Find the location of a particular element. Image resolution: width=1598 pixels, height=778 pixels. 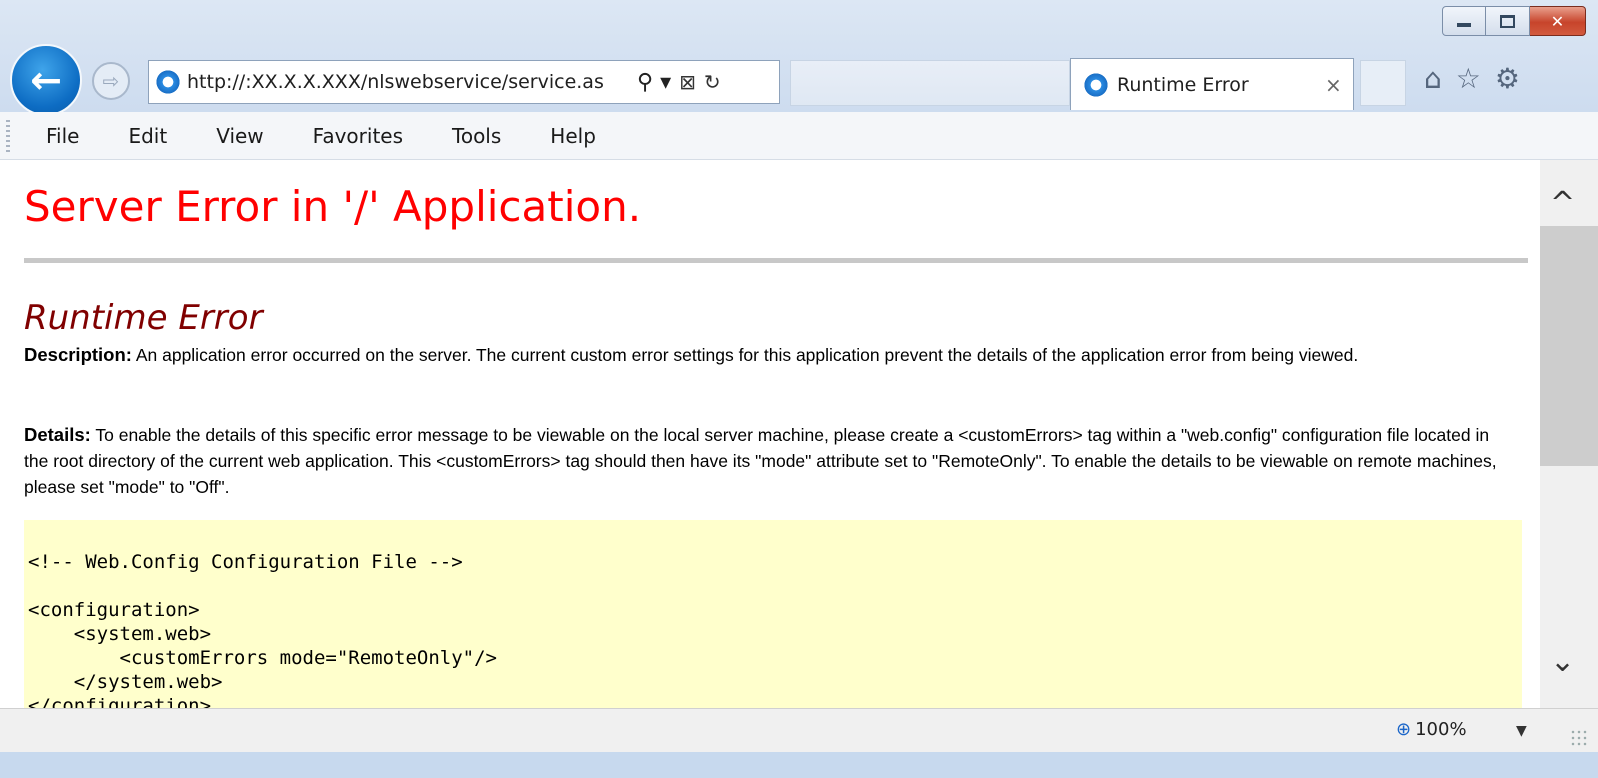

back-arrow-icon: ← is located at coordinates (46, 80).